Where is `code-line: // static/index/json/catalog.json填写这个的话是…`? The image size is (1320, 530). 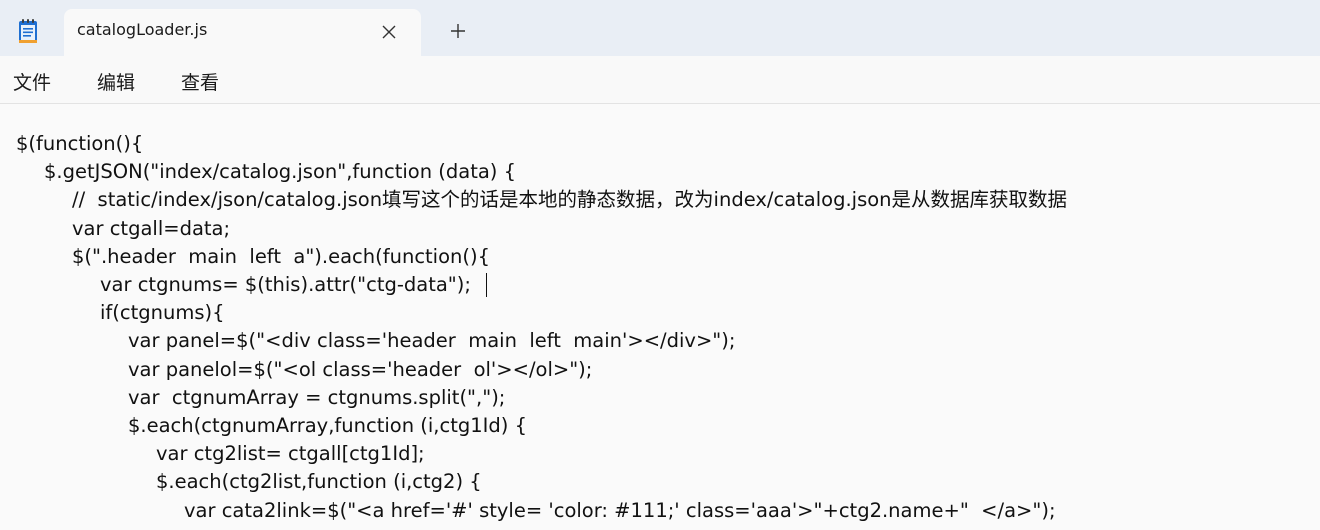
code-line: // static/index/json/catalog.json填写这个的话是… is located at coordinates (570, 200).